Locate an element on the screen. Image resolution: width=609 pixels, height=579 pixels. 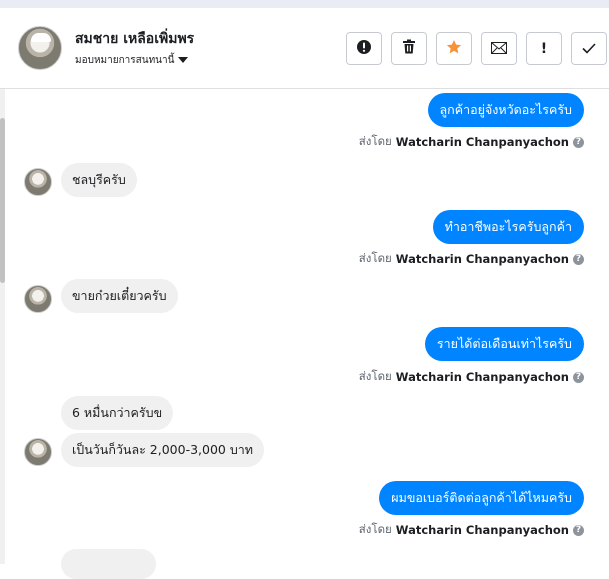
star-button is located at coordinates (454, 48).